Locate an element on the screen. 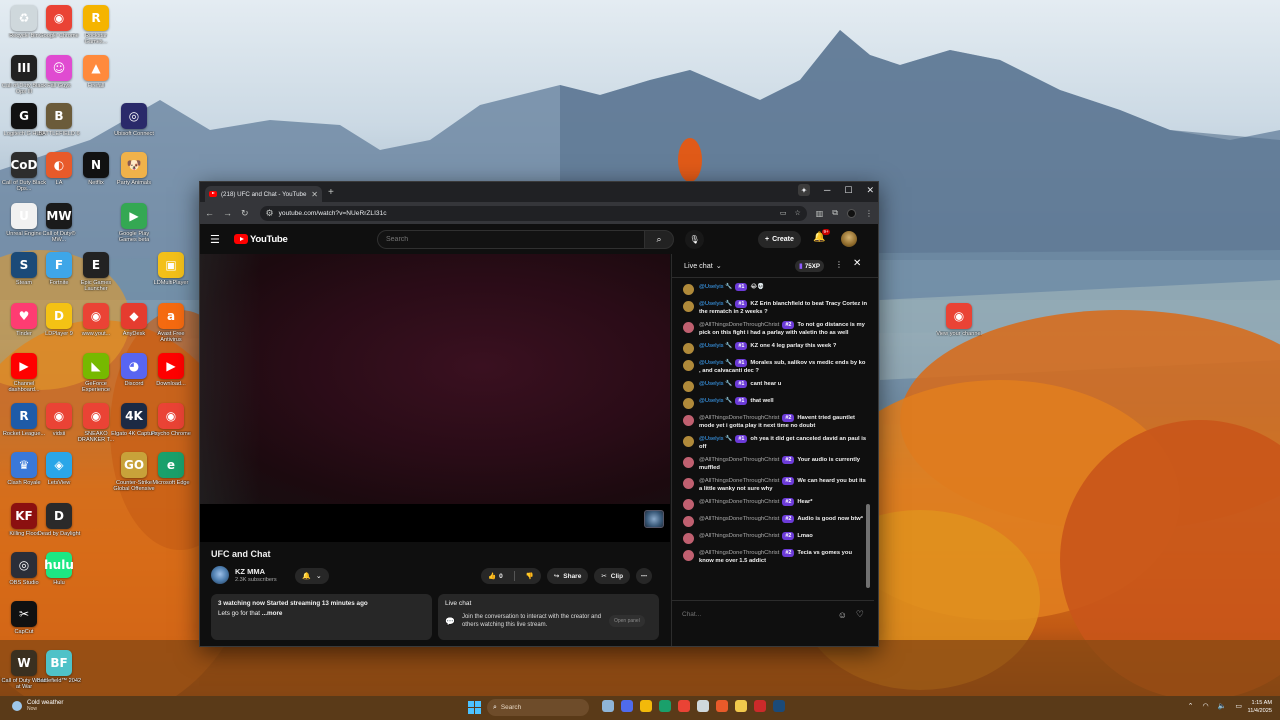  desktop-icon: BF Battlefield™ 2042 is located at coordinates (59, 667).